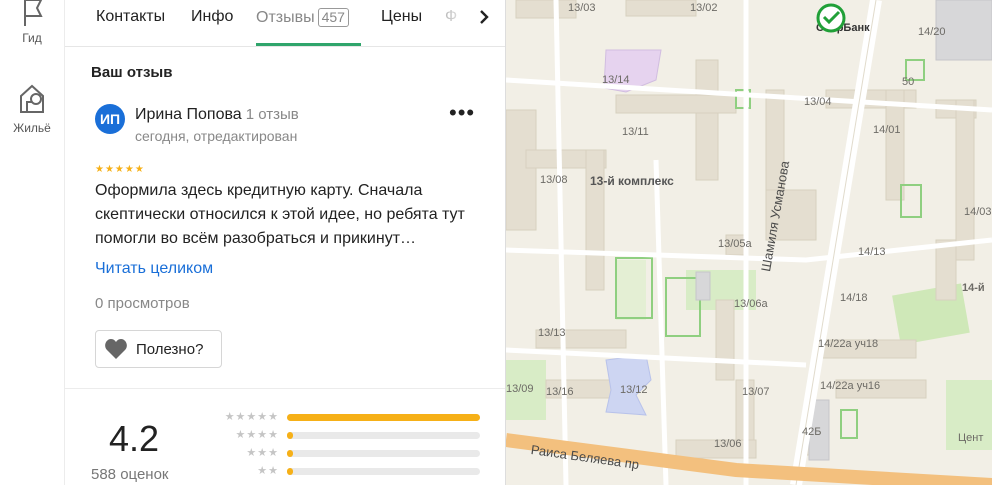 The width and height of the screenshot is (992, 485). What do you see at coordinates (132, 72) in the screenshot?
I see `section-title: Ваш отзыв` at bounding box center [132, 72].